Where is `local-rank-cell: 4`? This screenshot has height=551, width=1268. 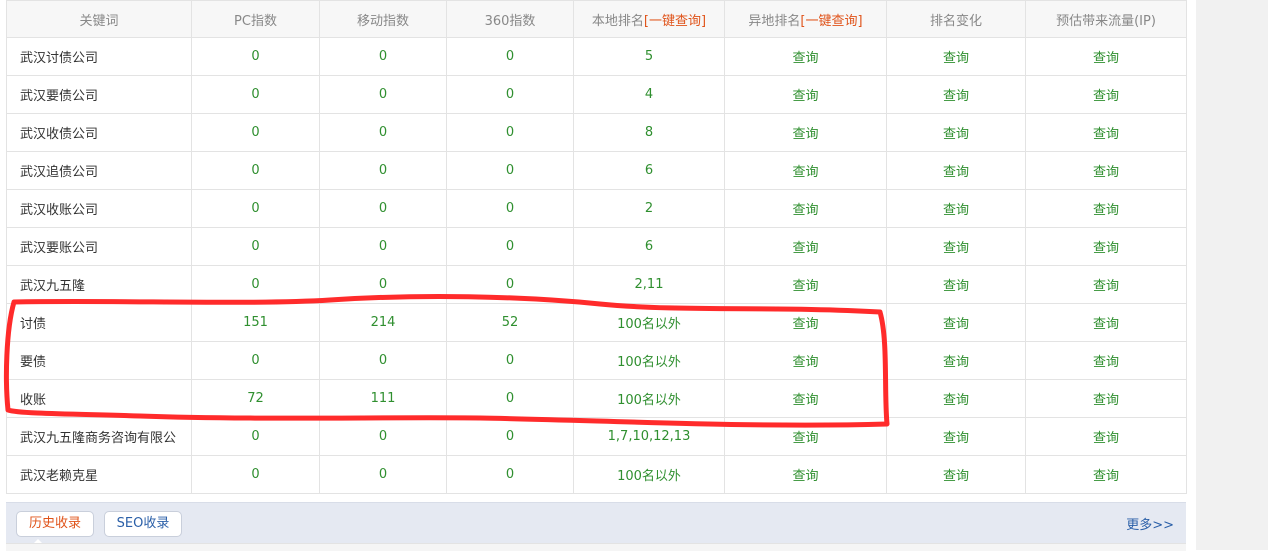
local-rank-cell: 4 is located at coordinates (649, 94).